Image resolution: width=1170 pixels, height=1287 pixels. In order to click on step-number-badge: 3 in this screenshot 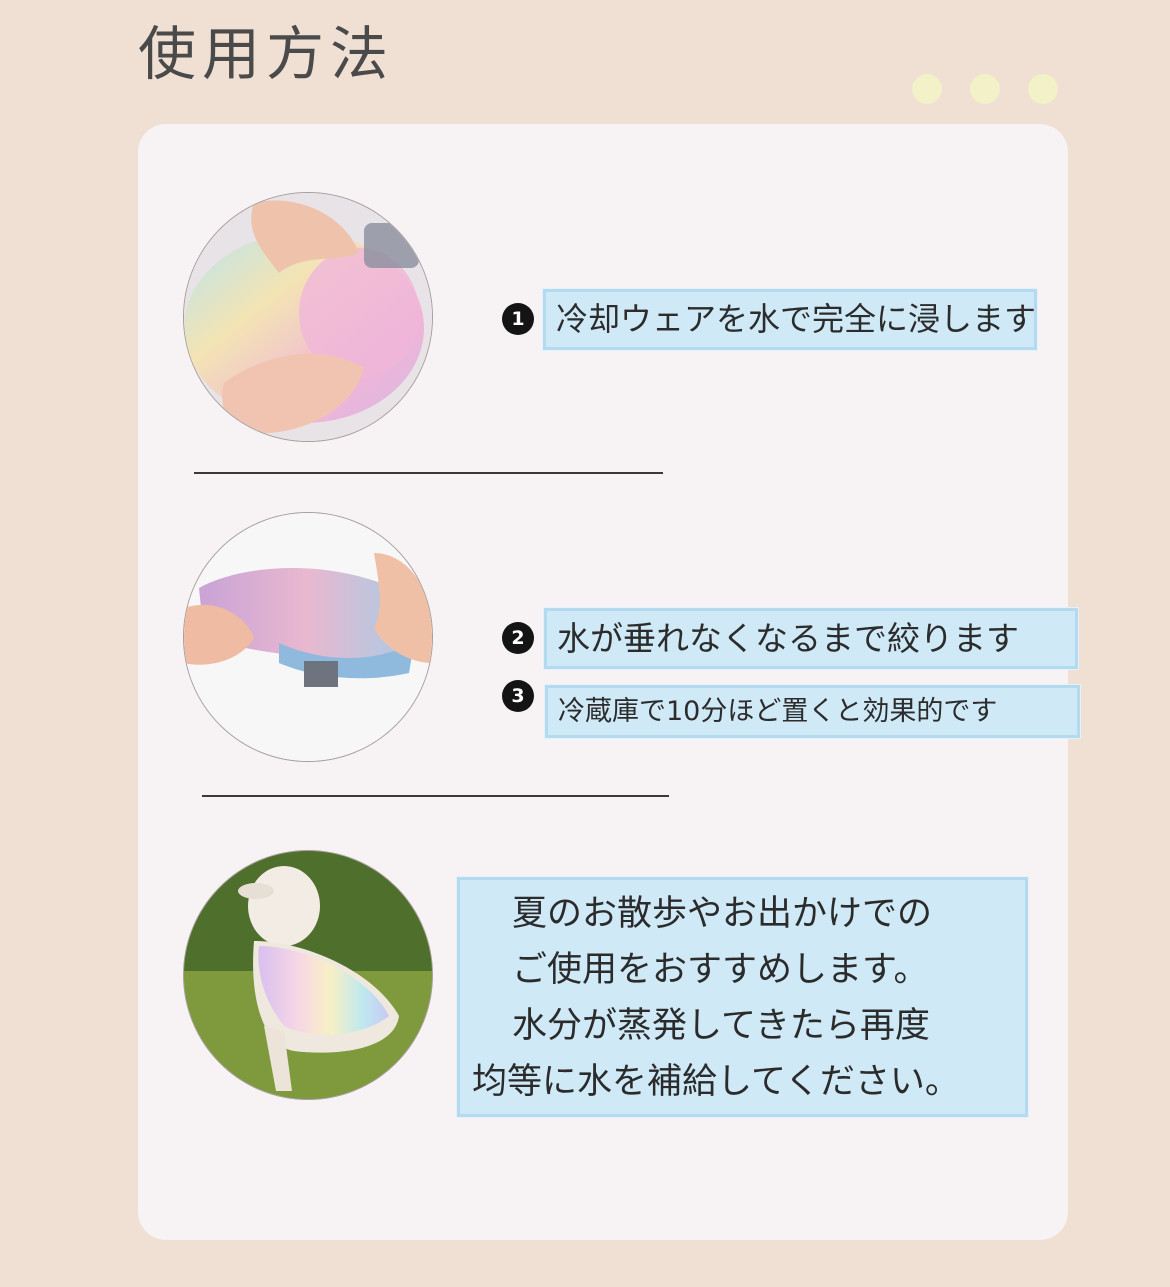, I will do `click(518, 696)`.